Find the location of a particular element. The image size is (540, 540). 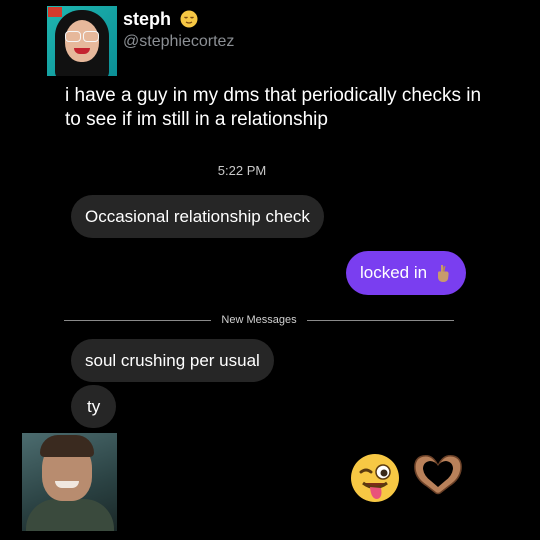

message-timestamp: 5:22 PM is located at coordinates (242, 170).